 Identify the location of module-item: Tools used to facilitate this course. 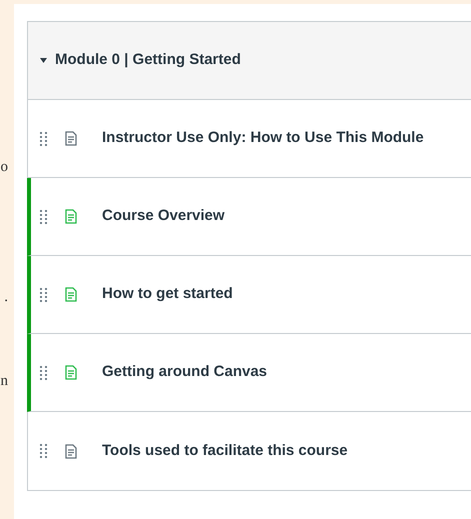
(249, 451).